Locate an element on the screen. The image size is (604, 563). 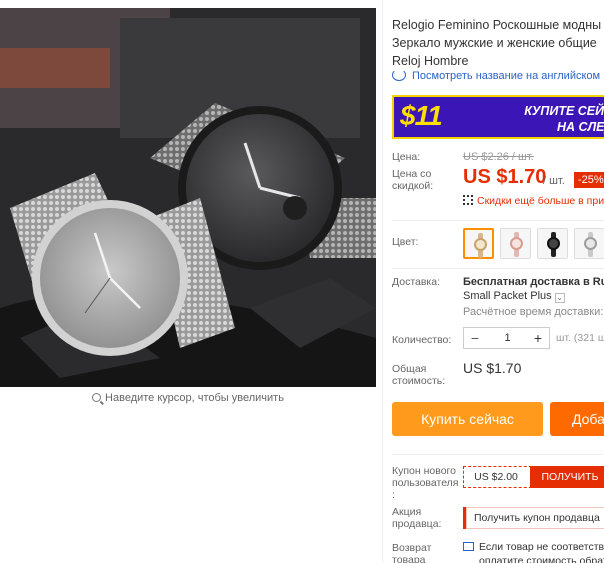
app-deal-link: Скидки ещё больше в при is located at coordinates (533, 201).